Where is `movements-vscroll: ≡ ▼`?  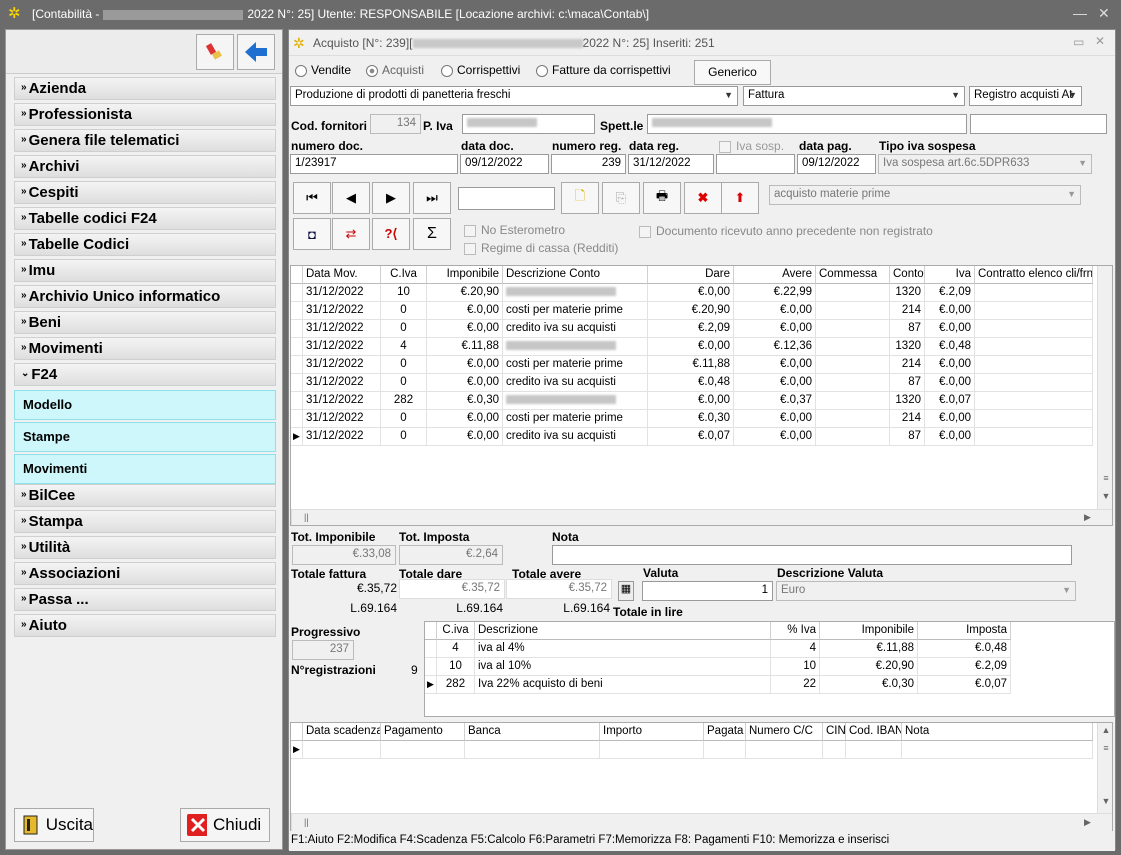 movements-vscroll: ≡ ▼ is located at coordinates (1104, 387).